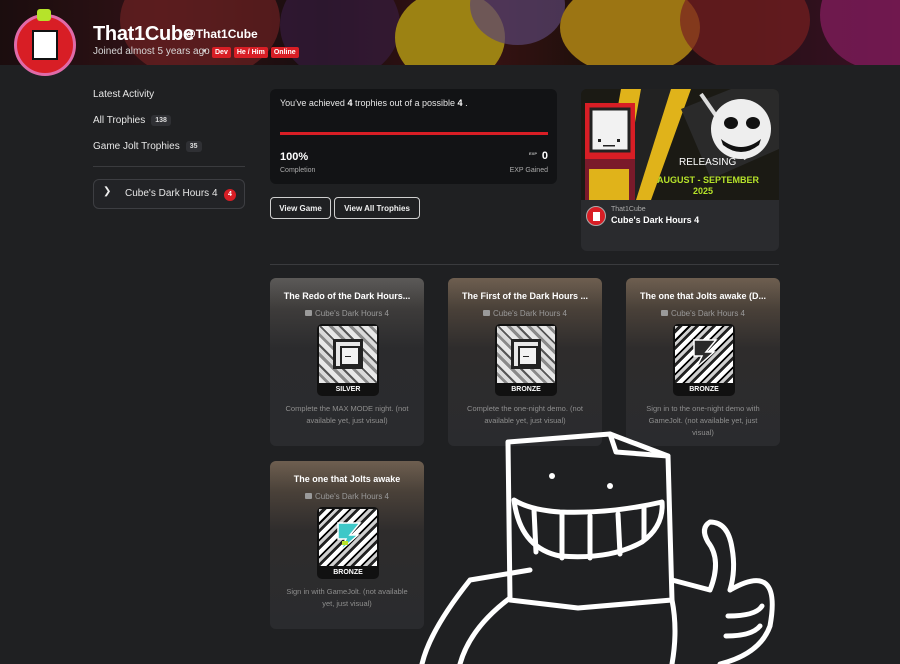 The image size is (900, 664). What do you see at coordinates (655, 220) in the screenshot?
I see `game-title: Cube's Dark Hours 4` at bounding box center [655, 220].